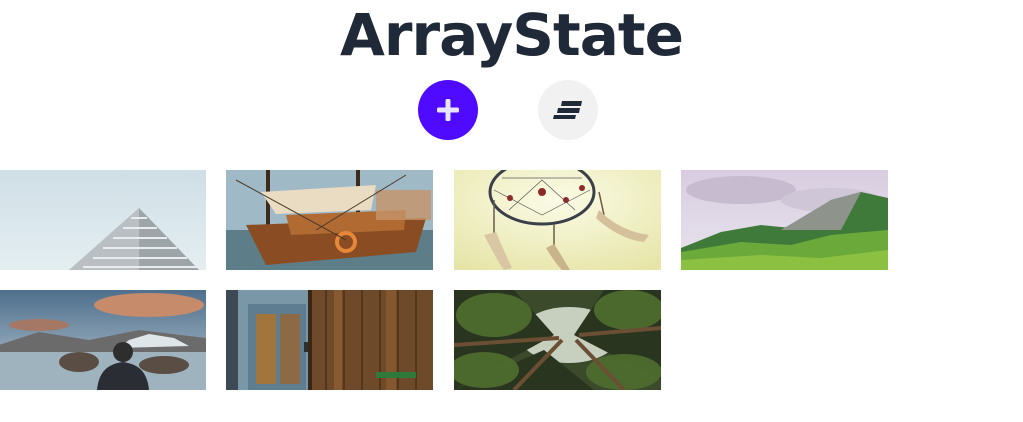 This screenshot has height=422, width=1023. I want to click on image-dreamcatcher, so click(557, 220).